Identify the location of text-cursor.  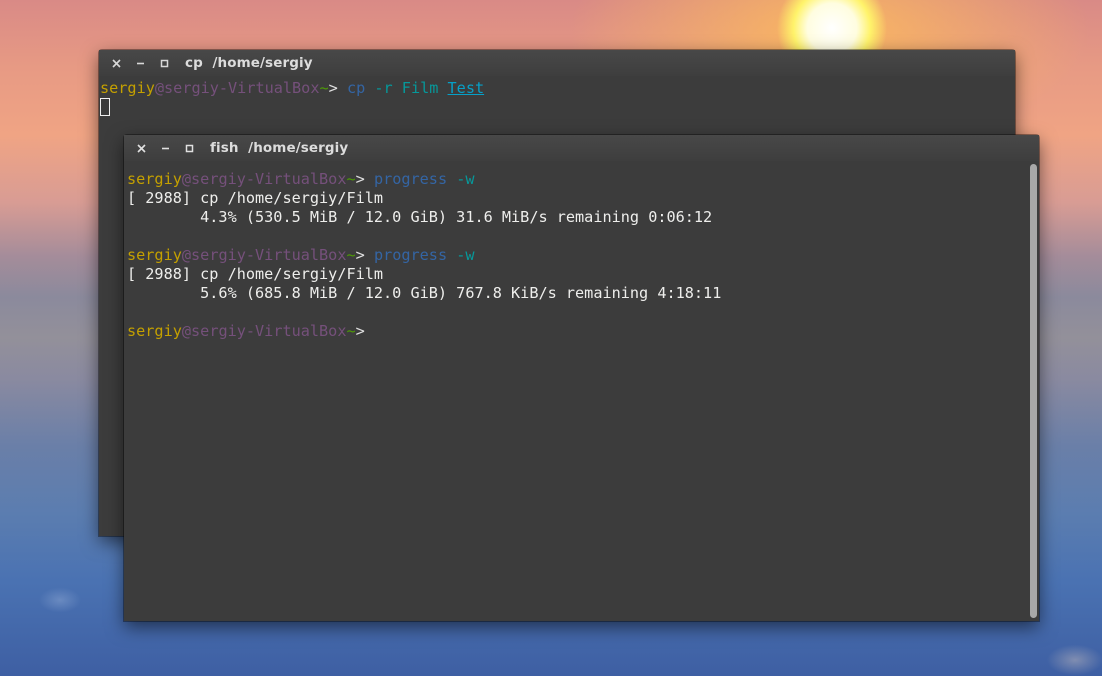
(105, 107).